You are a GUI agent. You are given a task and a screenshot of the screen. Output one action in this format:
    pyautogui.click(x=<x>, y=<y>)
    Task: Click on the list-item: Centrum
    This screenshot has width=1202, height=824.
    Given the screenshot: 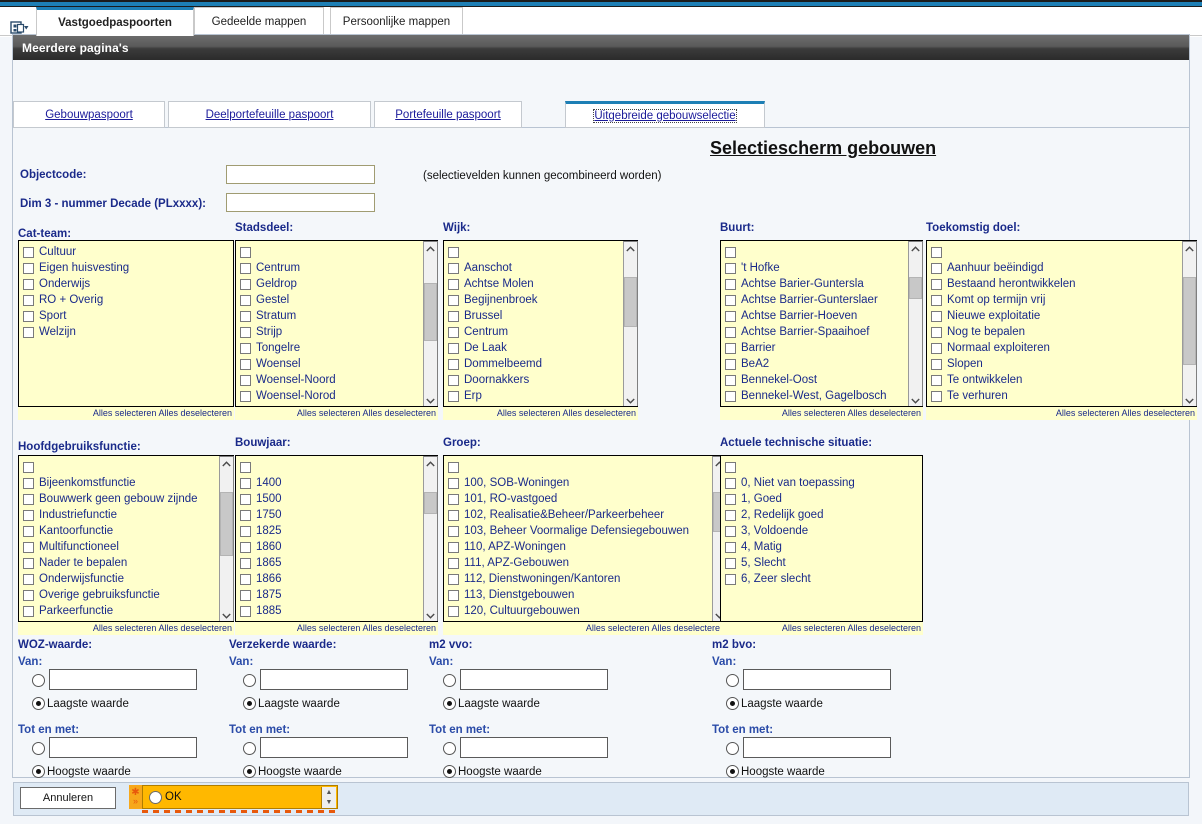 What is the action you would take?
    pyautogui.click(x=543, y=332)
    